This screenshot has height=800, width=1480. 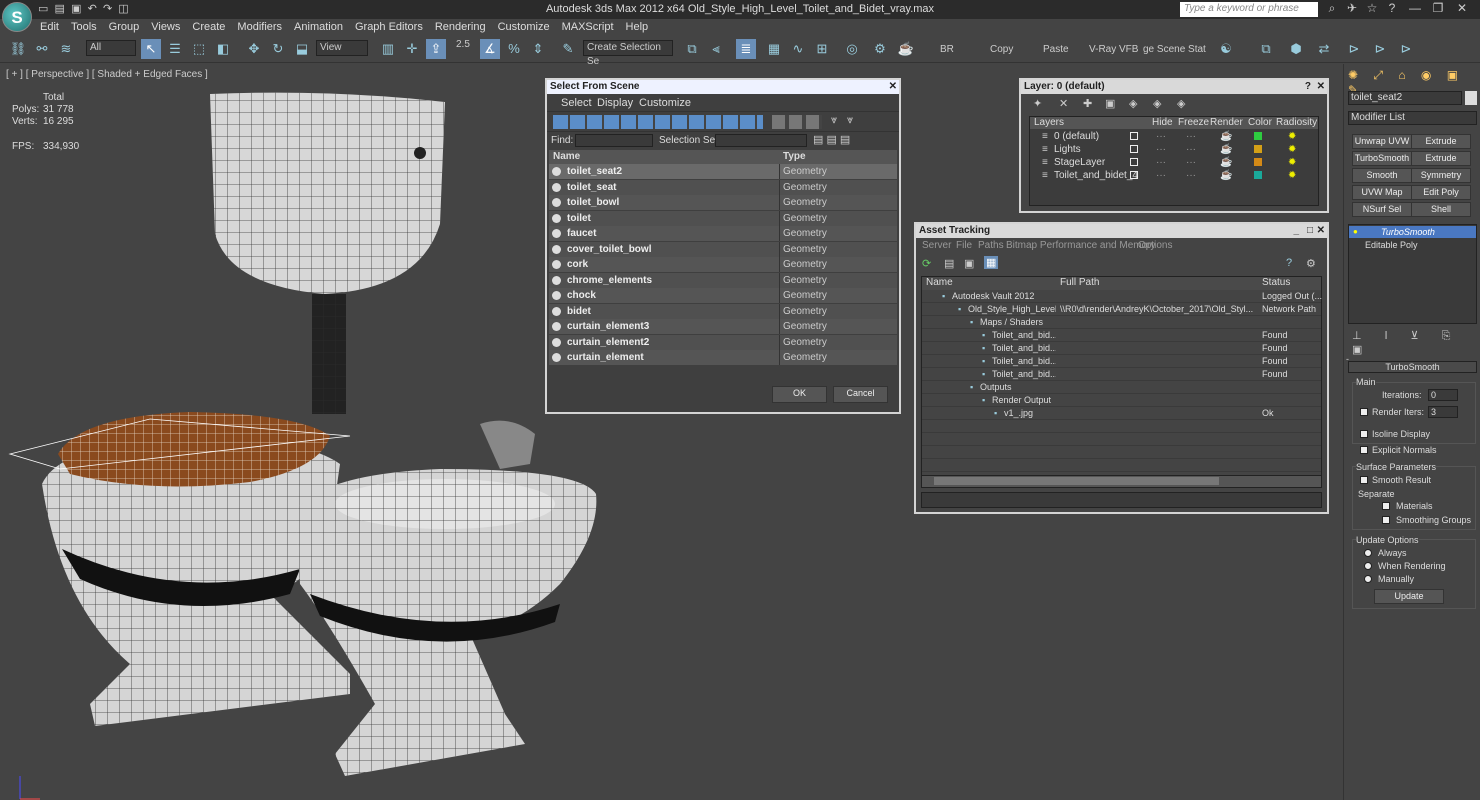 I want to click on edit-poly-button: Edit Poly, so click(x=1441, y=192).